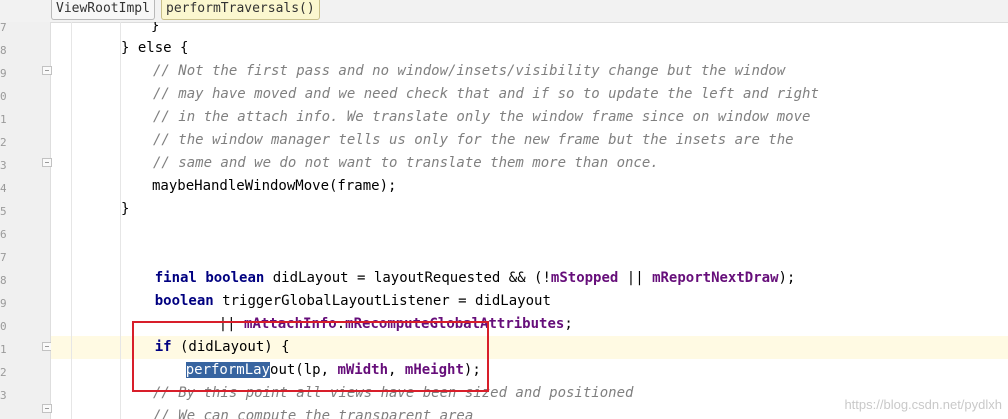 The image size is (1008, 419). Describe the element at coordinates (3, 188) in the screenshot. I see `line-number: 4` at that location.